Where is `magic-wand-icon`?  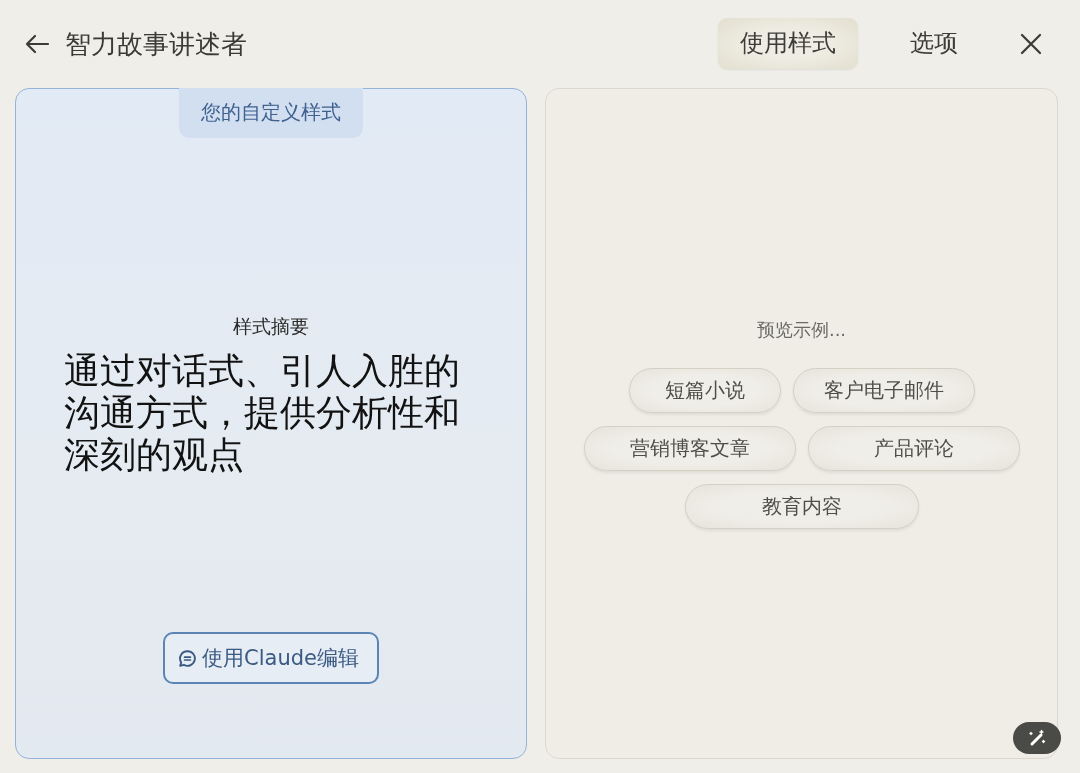
magic-wand-icon is located at coordinates (1037, 738).